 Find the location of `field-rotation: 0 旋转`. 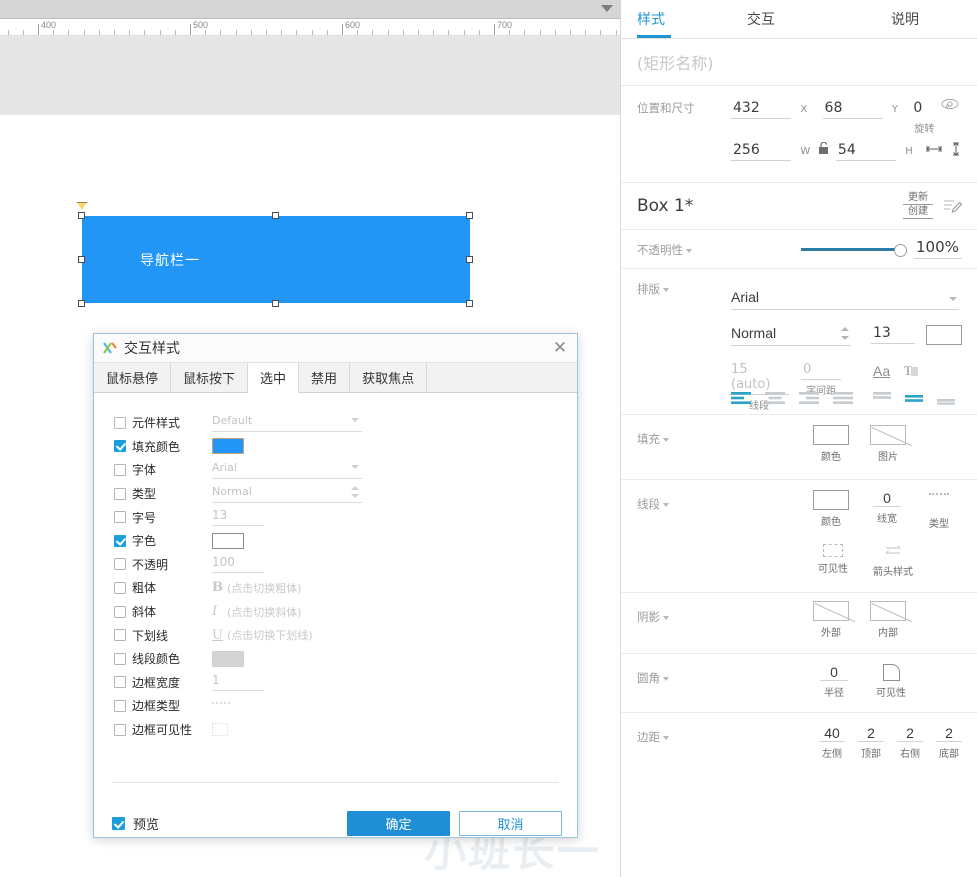

field-rotation: 0 旋转 is located at coordinates (924, 117).